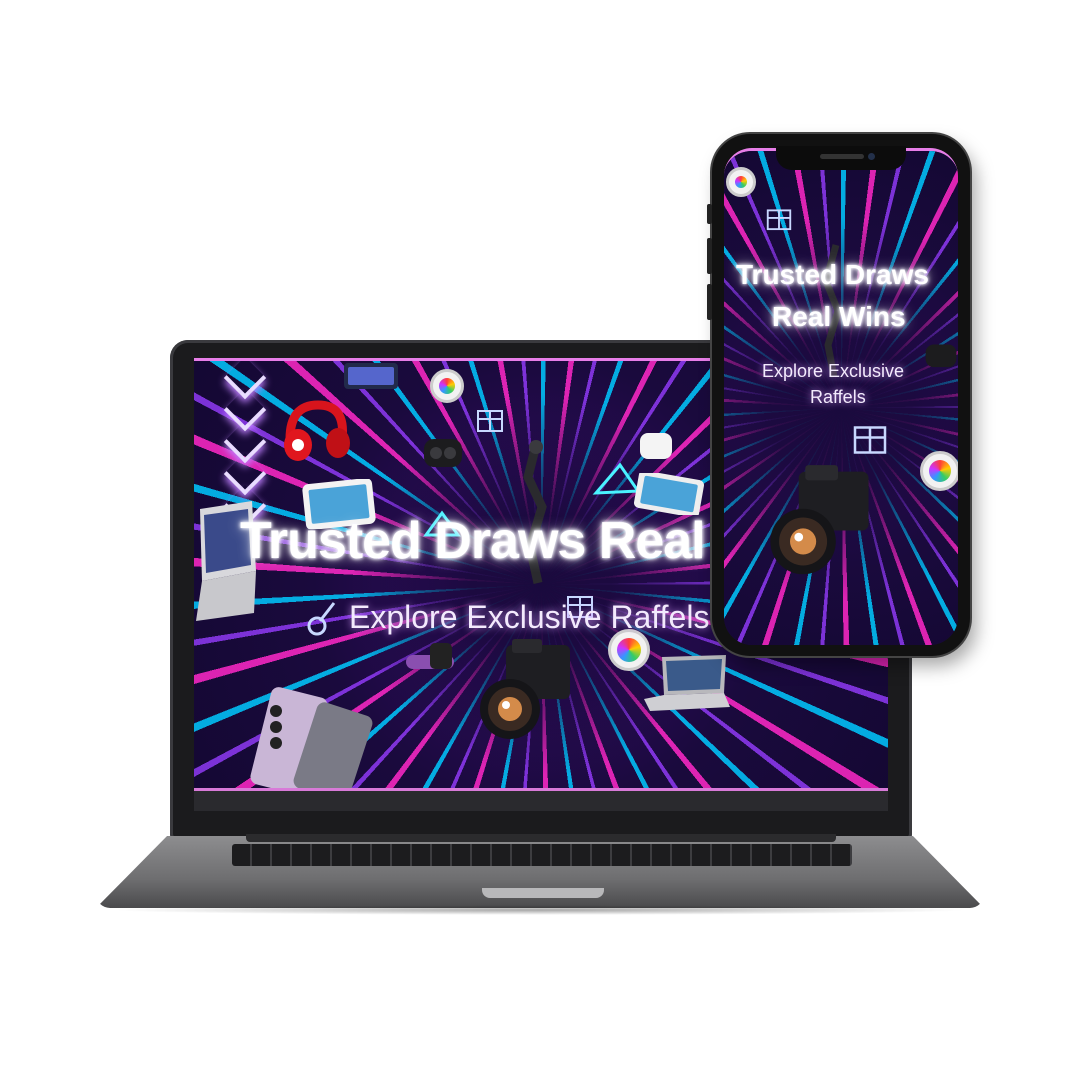  I want to click on keyboard, so click(542, 855).